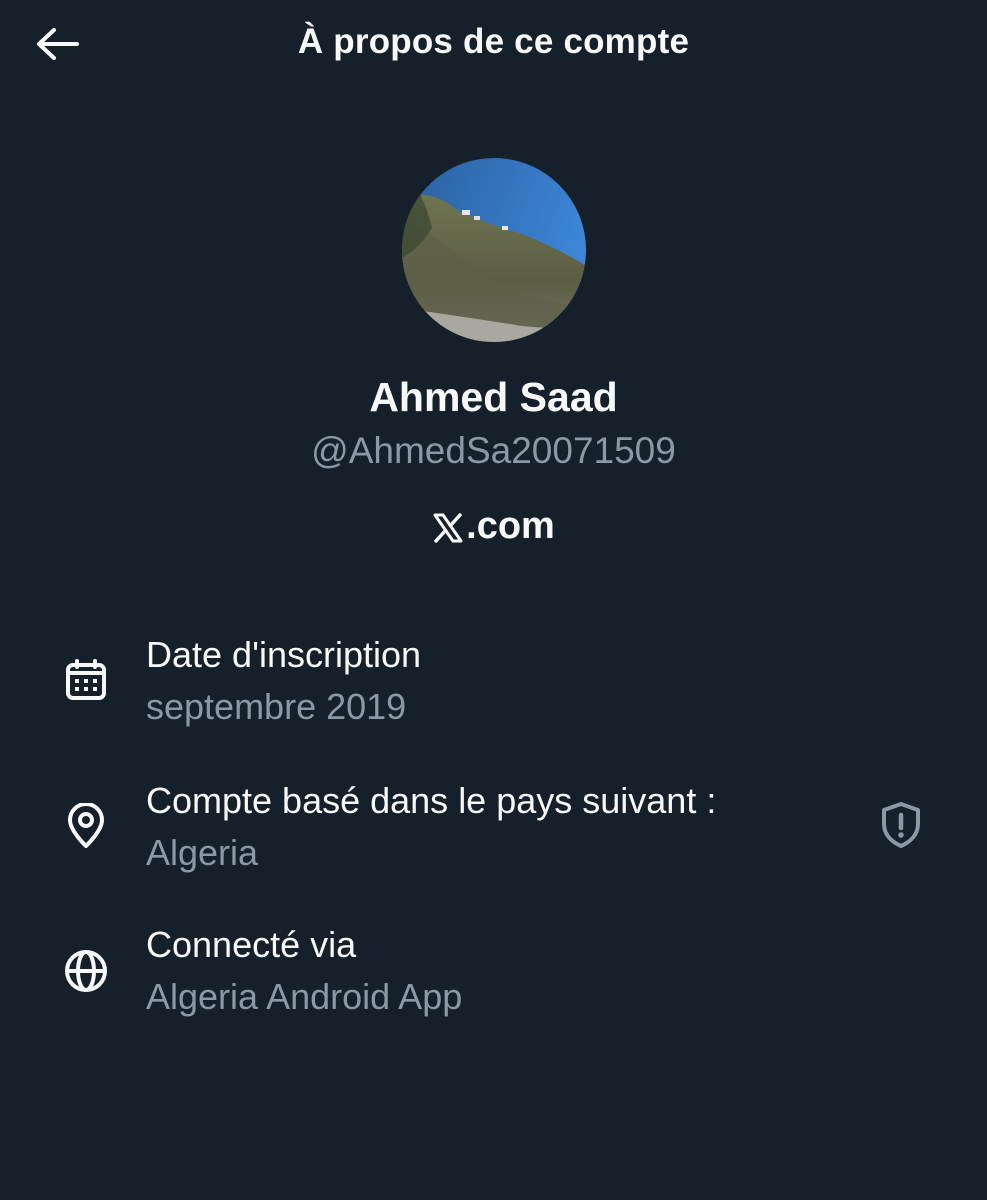 This screenshot has height=1200, width=987. I want to click on profile-handle: @AhmedSa20071509, so click(493, 450).